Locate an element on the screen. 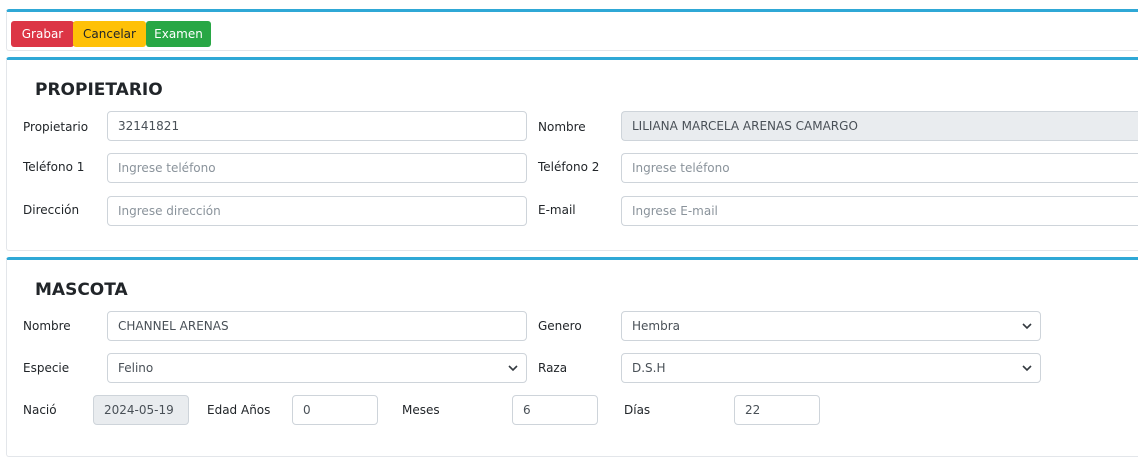  days-input is located at coordinates (777, 410).